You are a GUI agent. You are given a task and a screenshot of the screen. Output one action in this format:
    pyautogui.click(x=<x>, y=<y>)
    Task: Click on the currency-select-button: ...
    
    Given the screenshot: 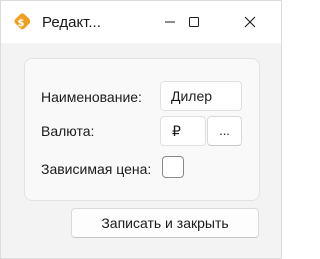 What is the action you would take?
    pyautogui.click(x=224, y=131)
    